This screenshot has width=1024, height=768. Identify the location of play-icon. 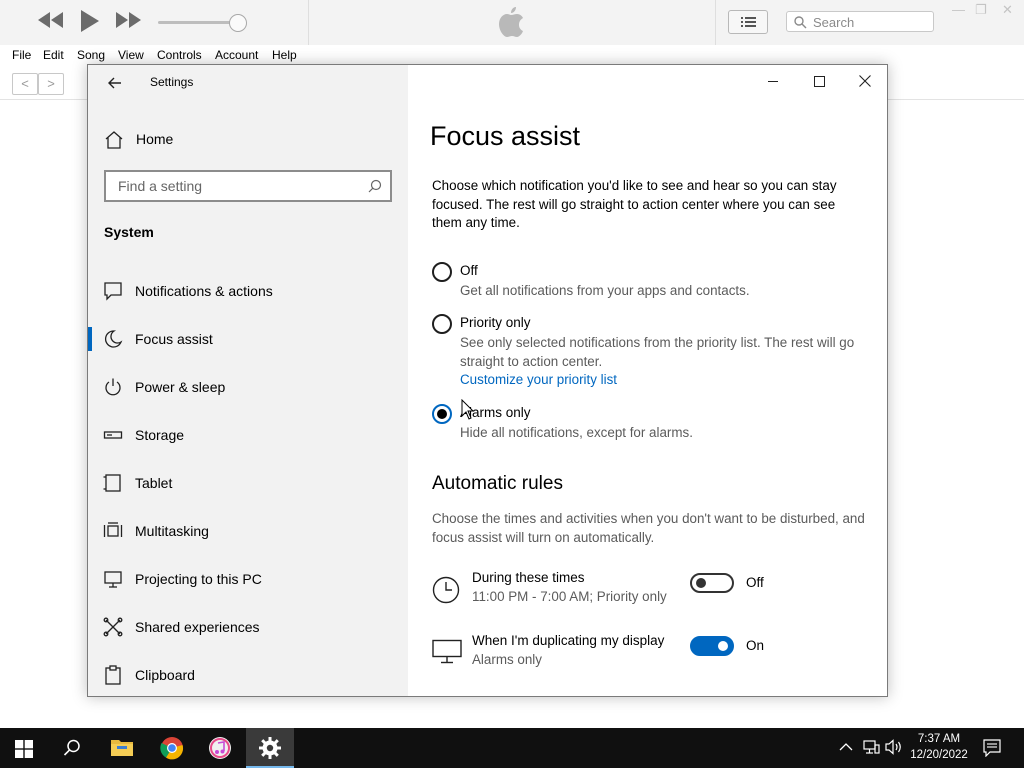
(90, 24).